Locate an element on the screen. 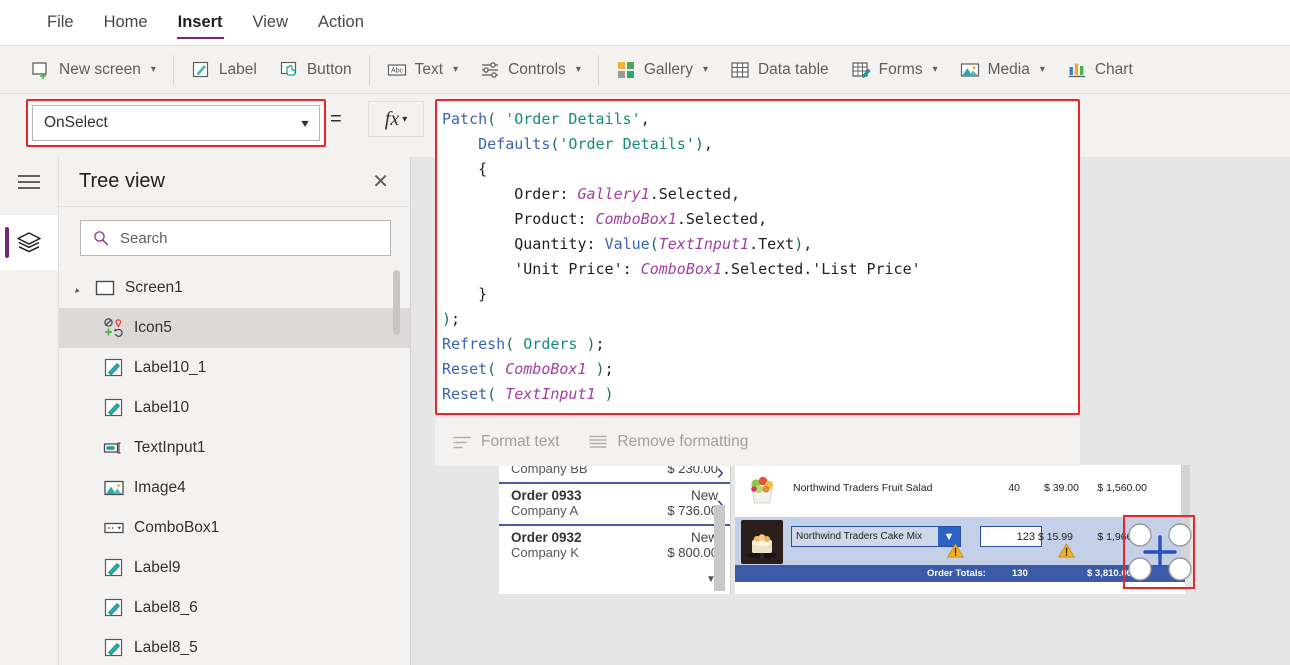 Image resolution: width=1290 pixels, height=665 pixels. formula-line: { is located at coordinates (760, 169).